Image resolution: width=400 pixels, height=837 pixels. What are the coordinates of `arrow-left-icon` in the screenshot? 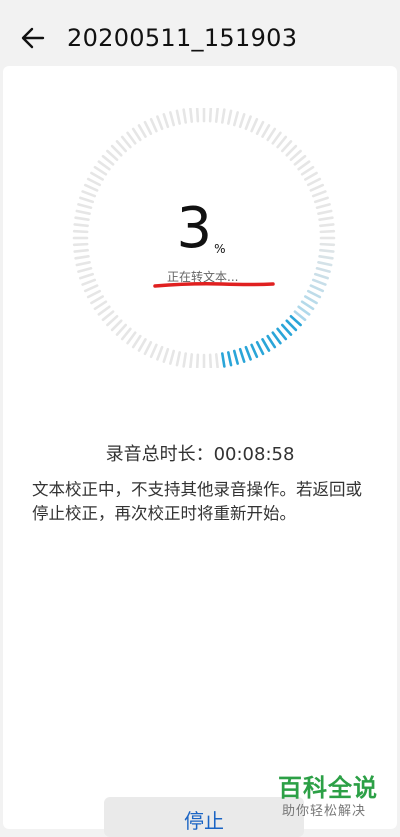 It's located at (33, 38).